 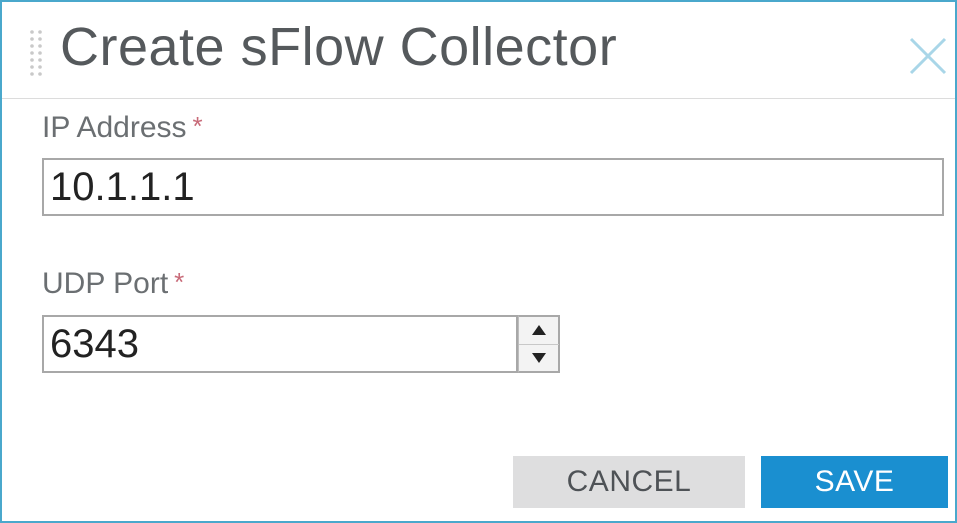 What do you see at coordinates (280, 344) in the screenshot?
I see `udp-port-input` at bounding box center [280, 344].